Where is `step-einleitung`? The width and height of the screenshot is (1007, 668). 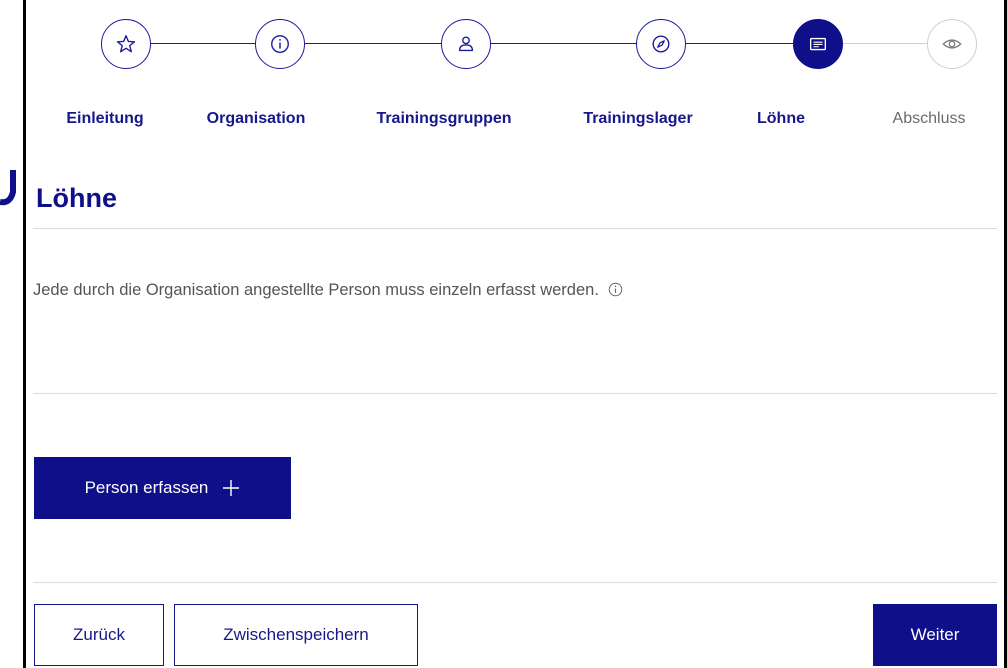
step-einleitung is located at coordinates (126, 44).